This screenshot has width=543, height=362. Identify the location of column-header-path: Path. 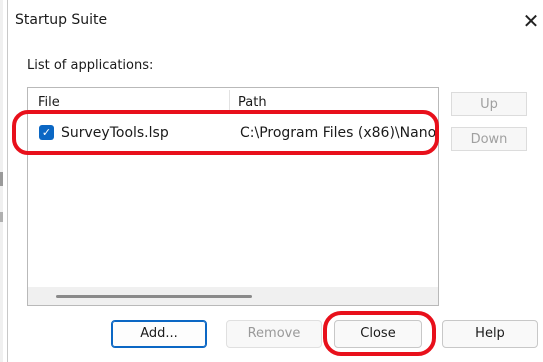
(333, 100).